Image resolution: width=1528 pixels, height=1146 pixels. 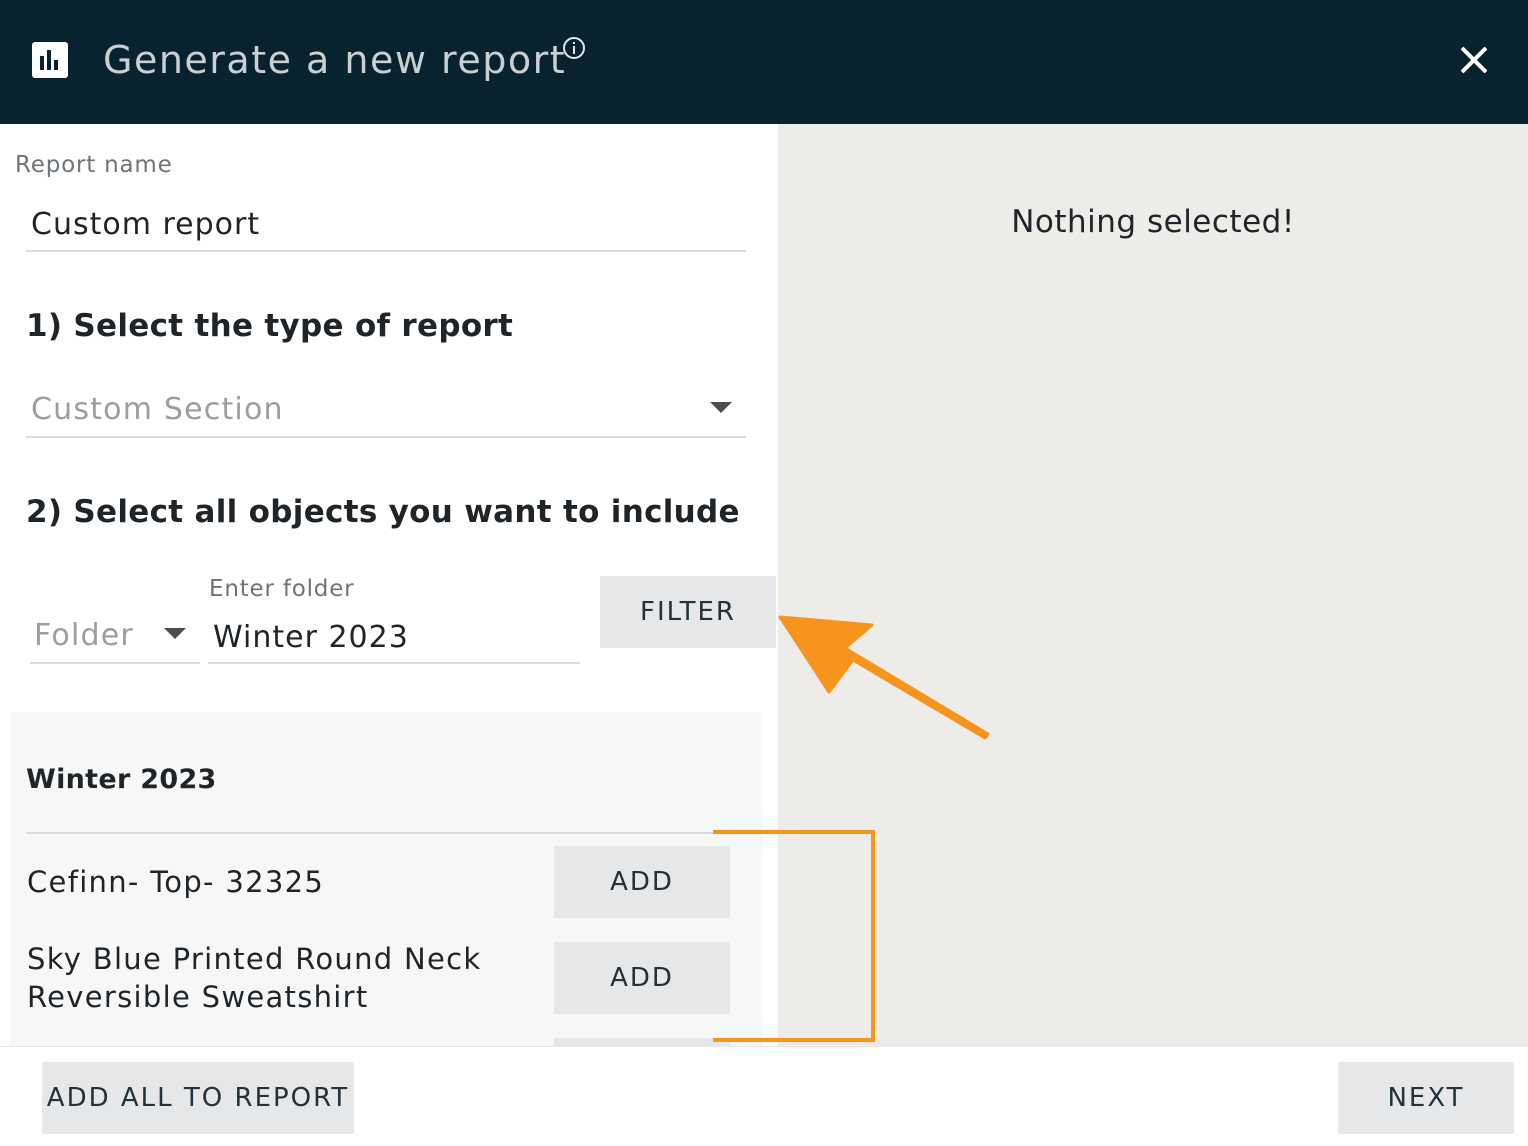 I want to click on empty-selection-message: Nothing selected!, so click(x=1153, y=222).